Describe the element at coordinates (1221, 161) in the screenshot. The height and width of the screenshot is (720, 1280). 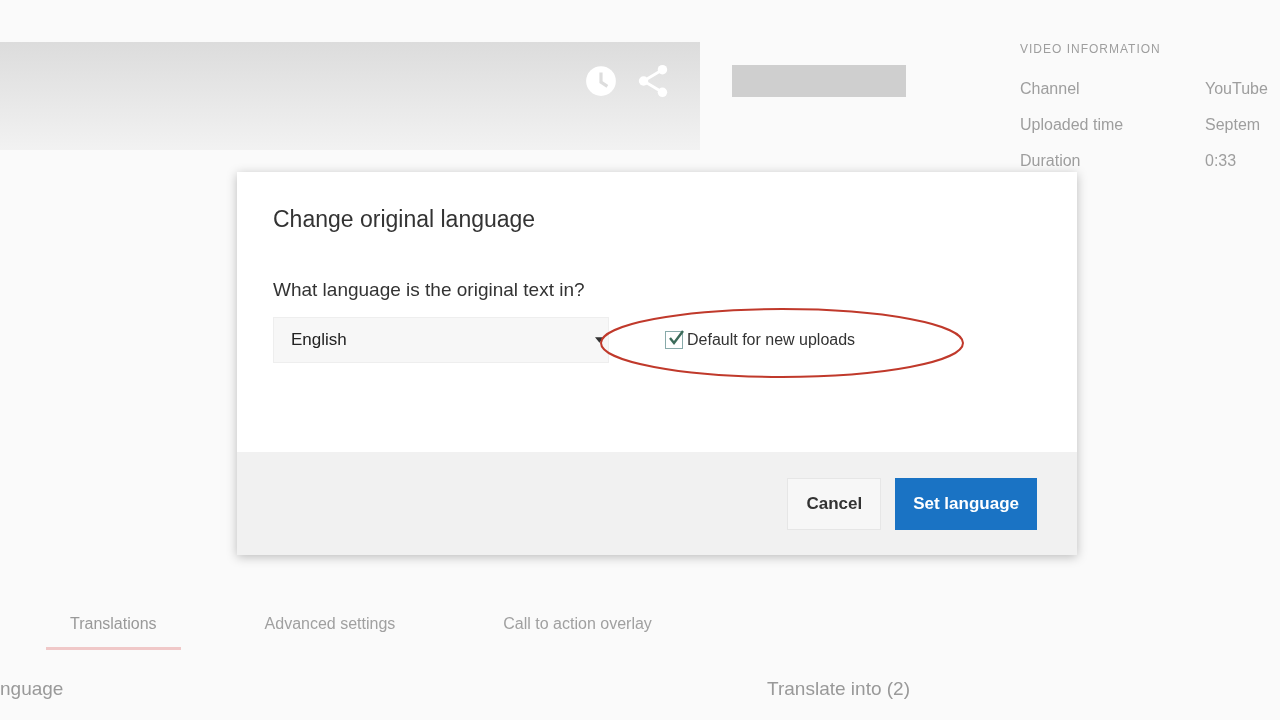
I see `info-value: 0:33` at that location.